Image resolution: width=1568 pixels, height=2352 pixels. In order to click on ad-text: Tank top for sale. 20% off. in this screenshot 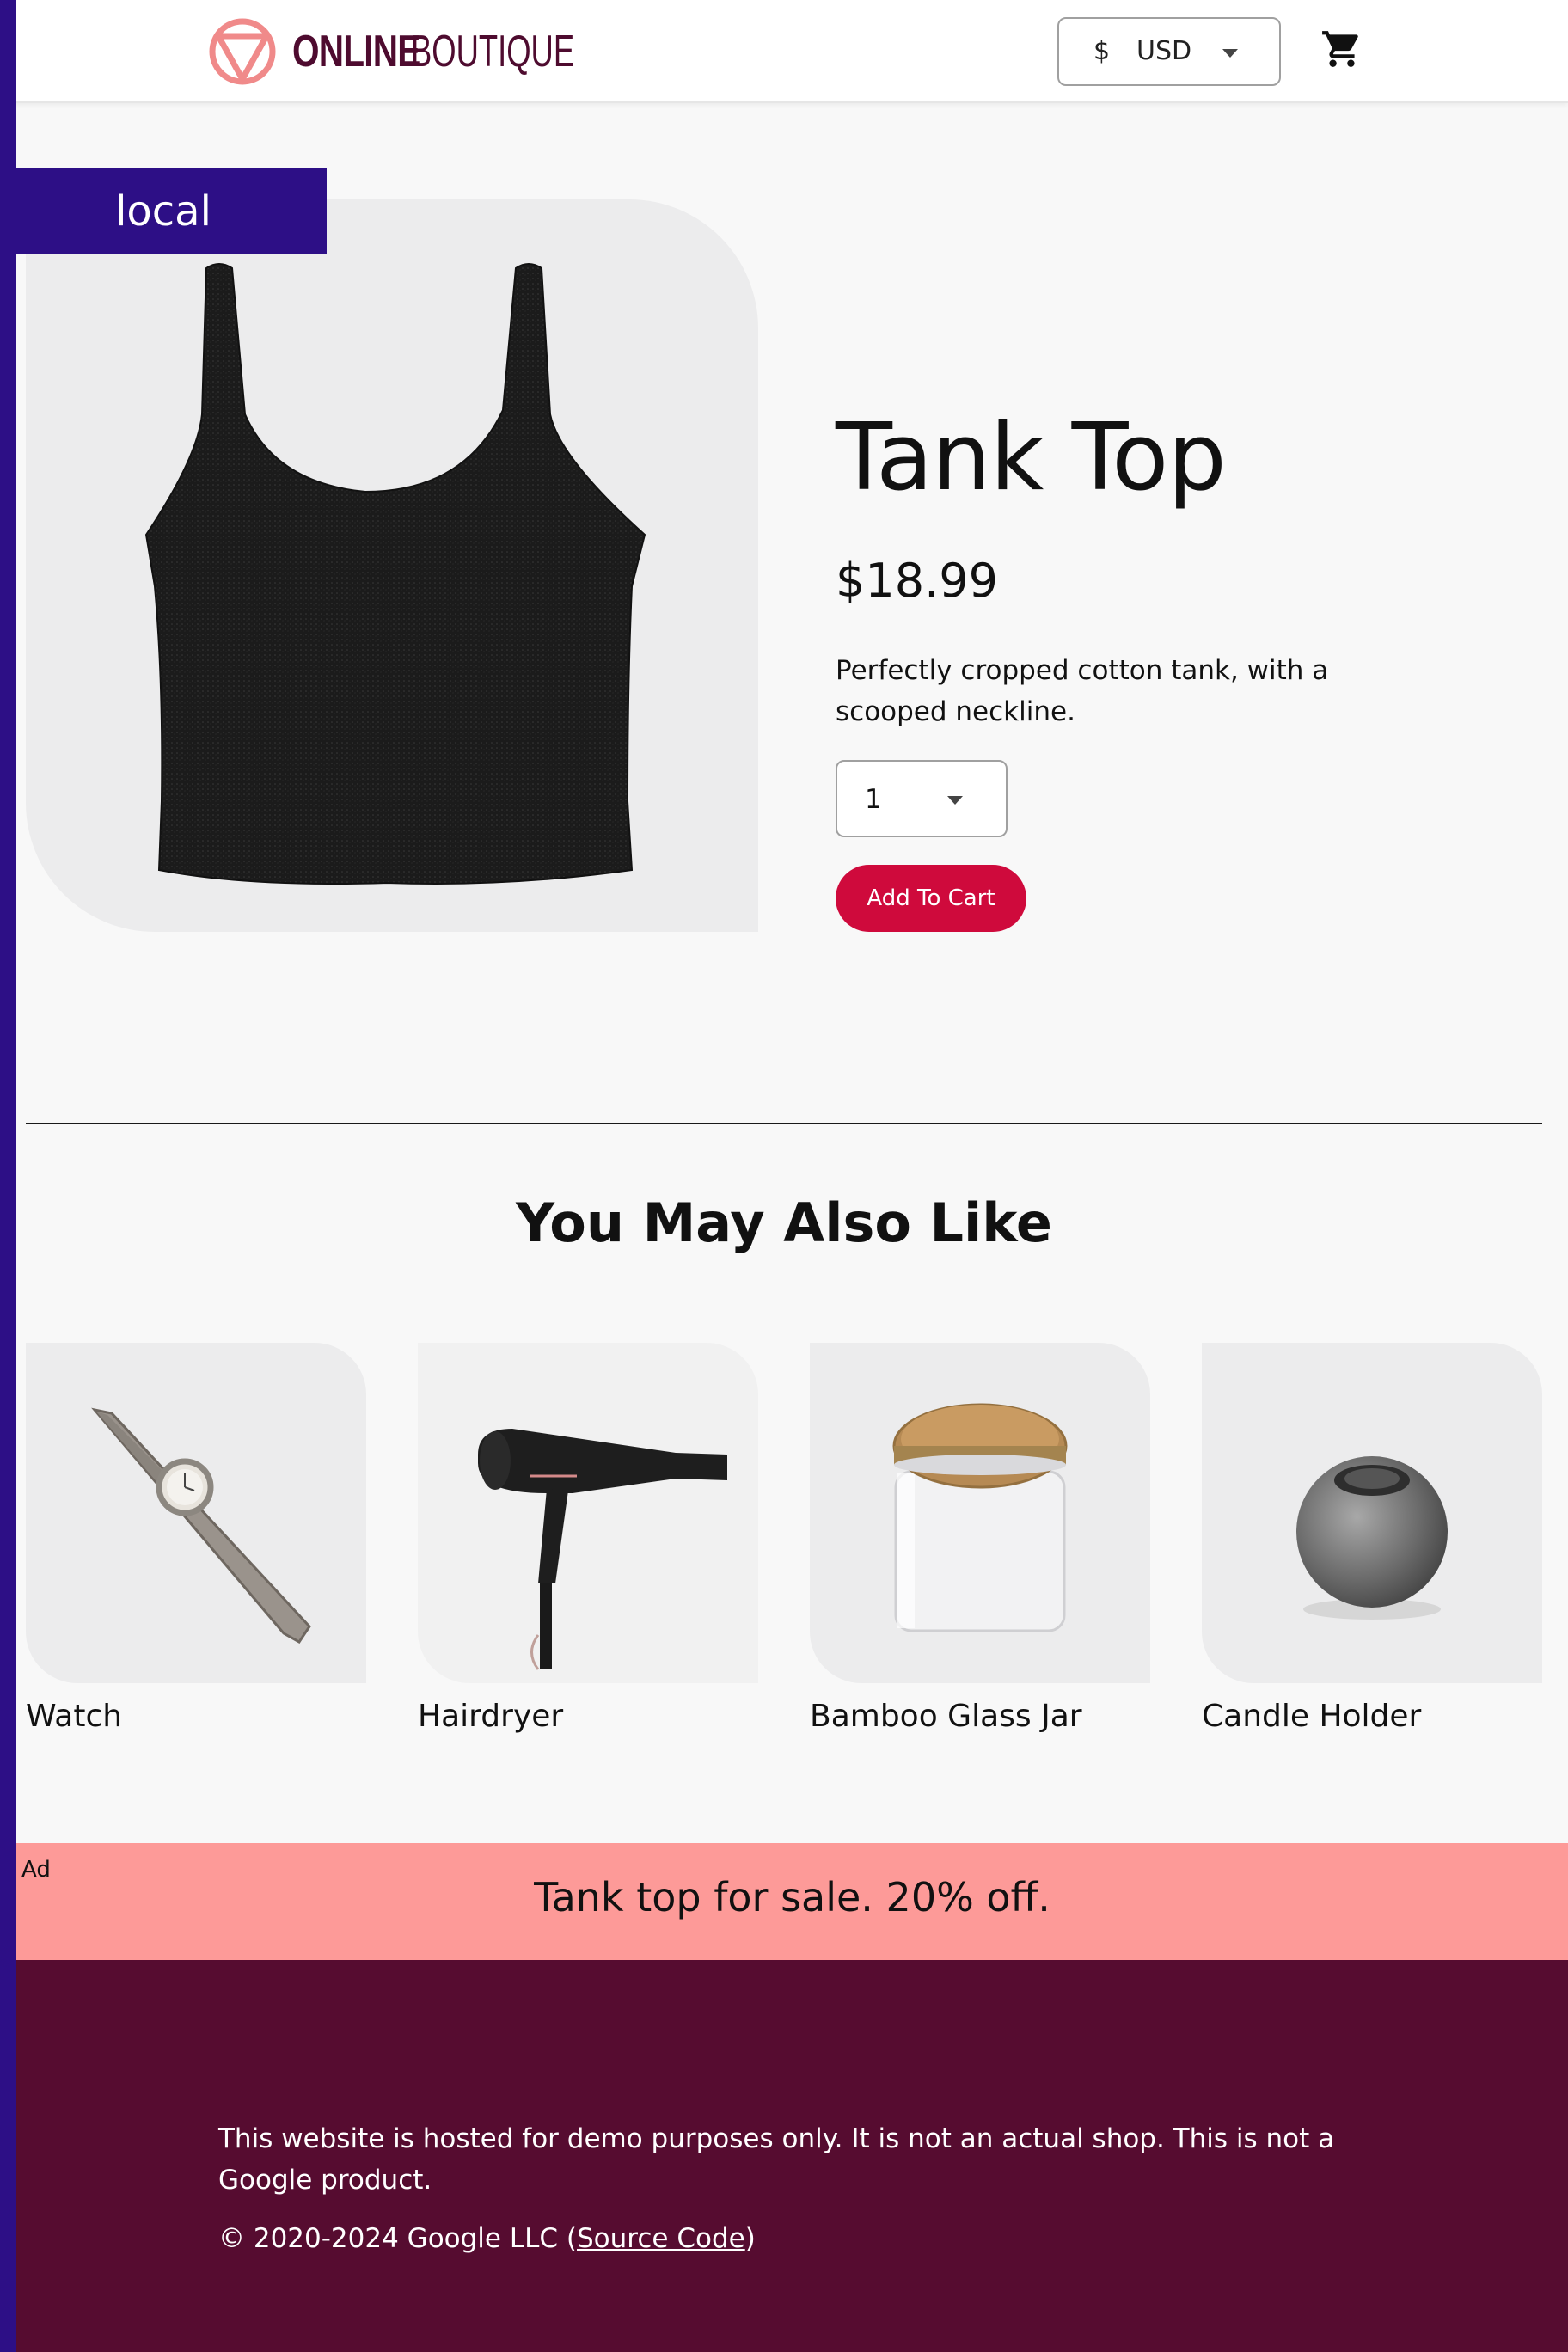, I will do `click(792, 1897)`.